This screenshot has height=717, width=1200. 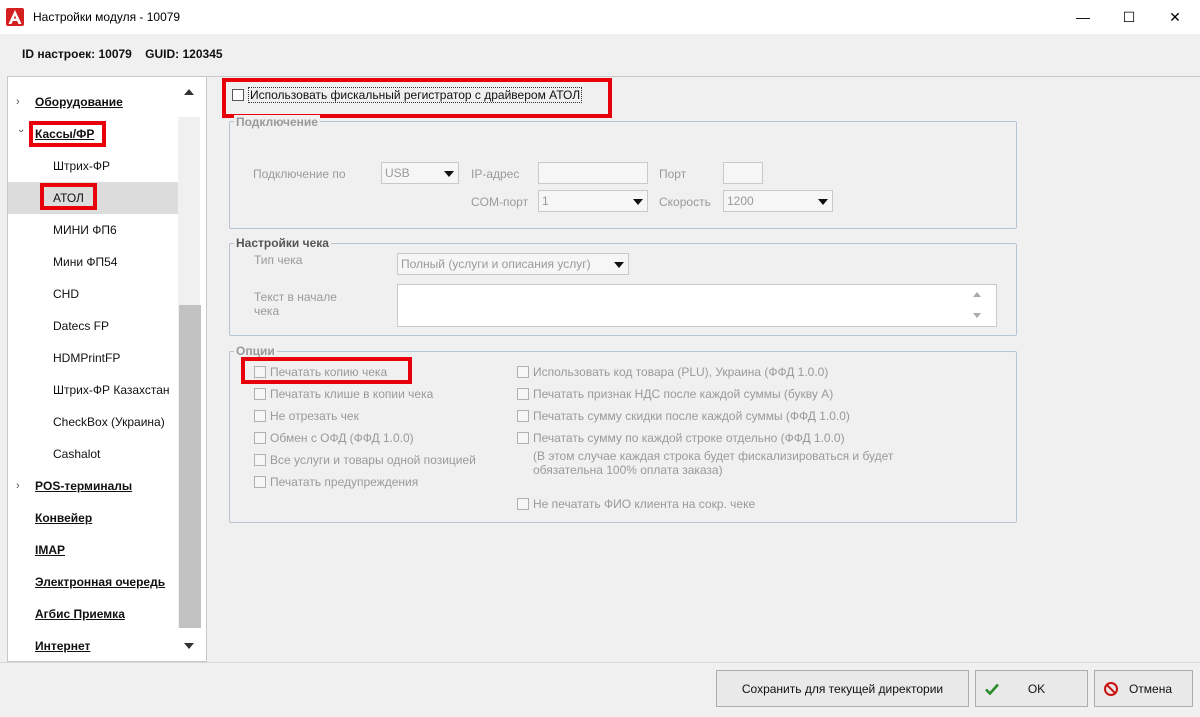 I want to click on nav-item-label: Штрих-ФР Казахстан, so click(x=111, y=390).